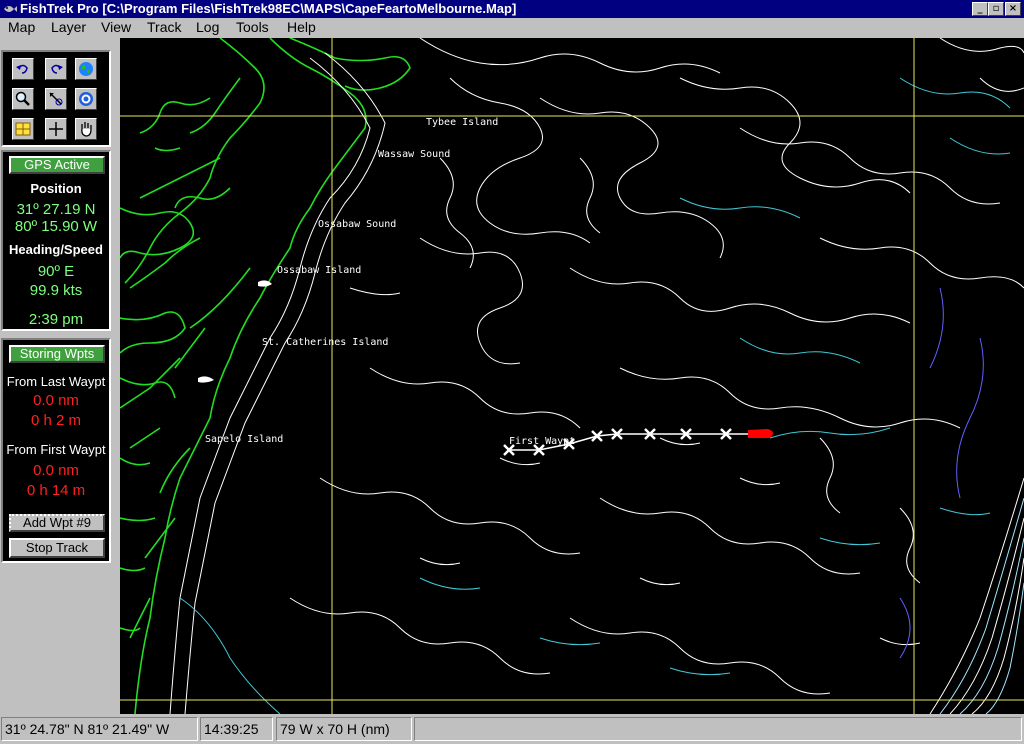 This screenshot has width=1024, height=744. I want to click on offshore-shelf, so click(961, 376).